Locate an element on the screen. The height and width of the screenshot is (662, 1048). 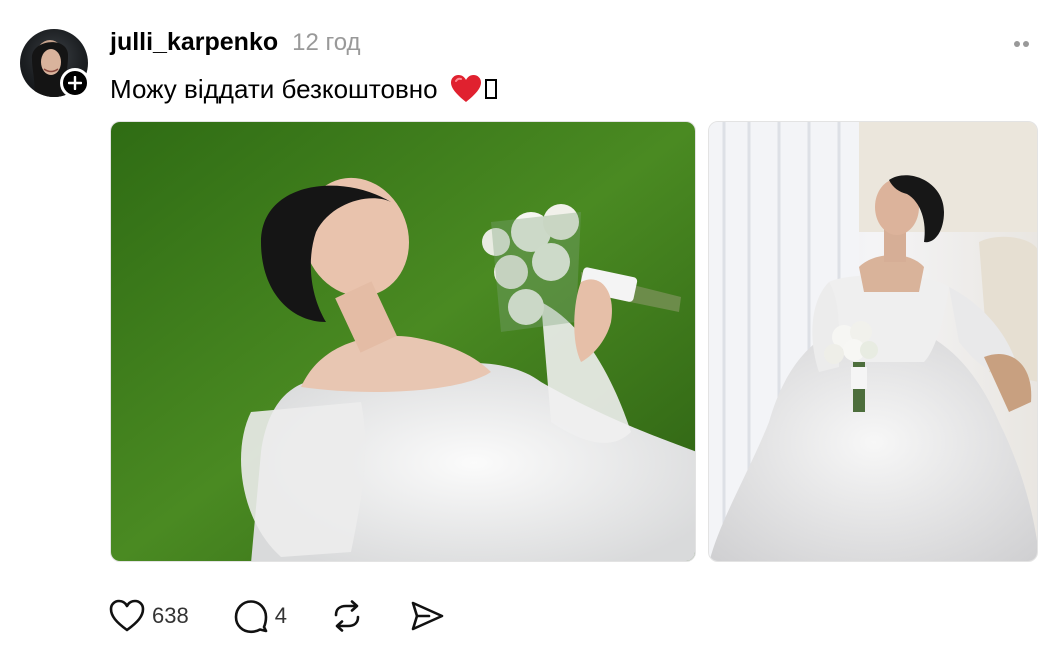
post-caption: Можу віддати безкоштовно is located at coordinates (303, 89).